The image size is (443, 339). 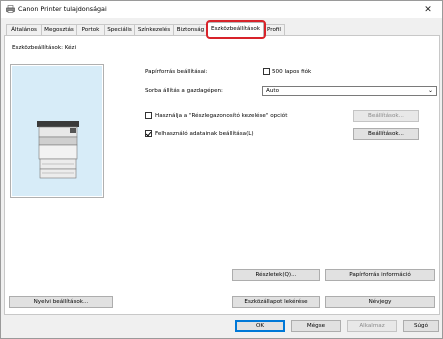 I want to click on user-info-checkbox, so click(x=148, y=133).